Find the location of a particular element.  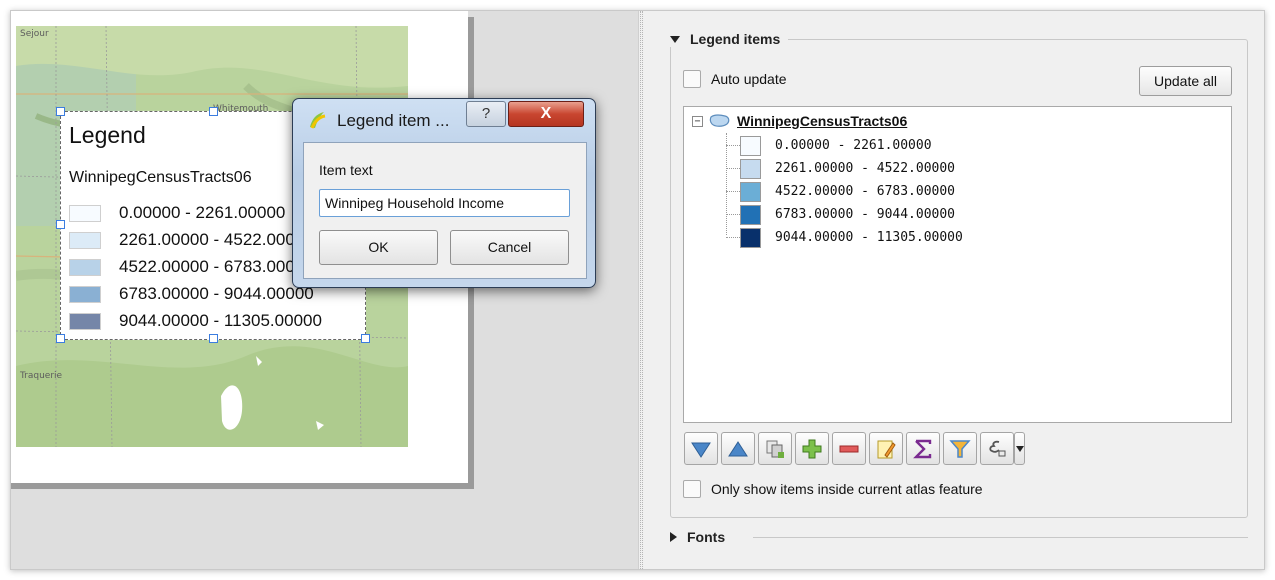

edit-item-icon is located at coordinates (886, 449).